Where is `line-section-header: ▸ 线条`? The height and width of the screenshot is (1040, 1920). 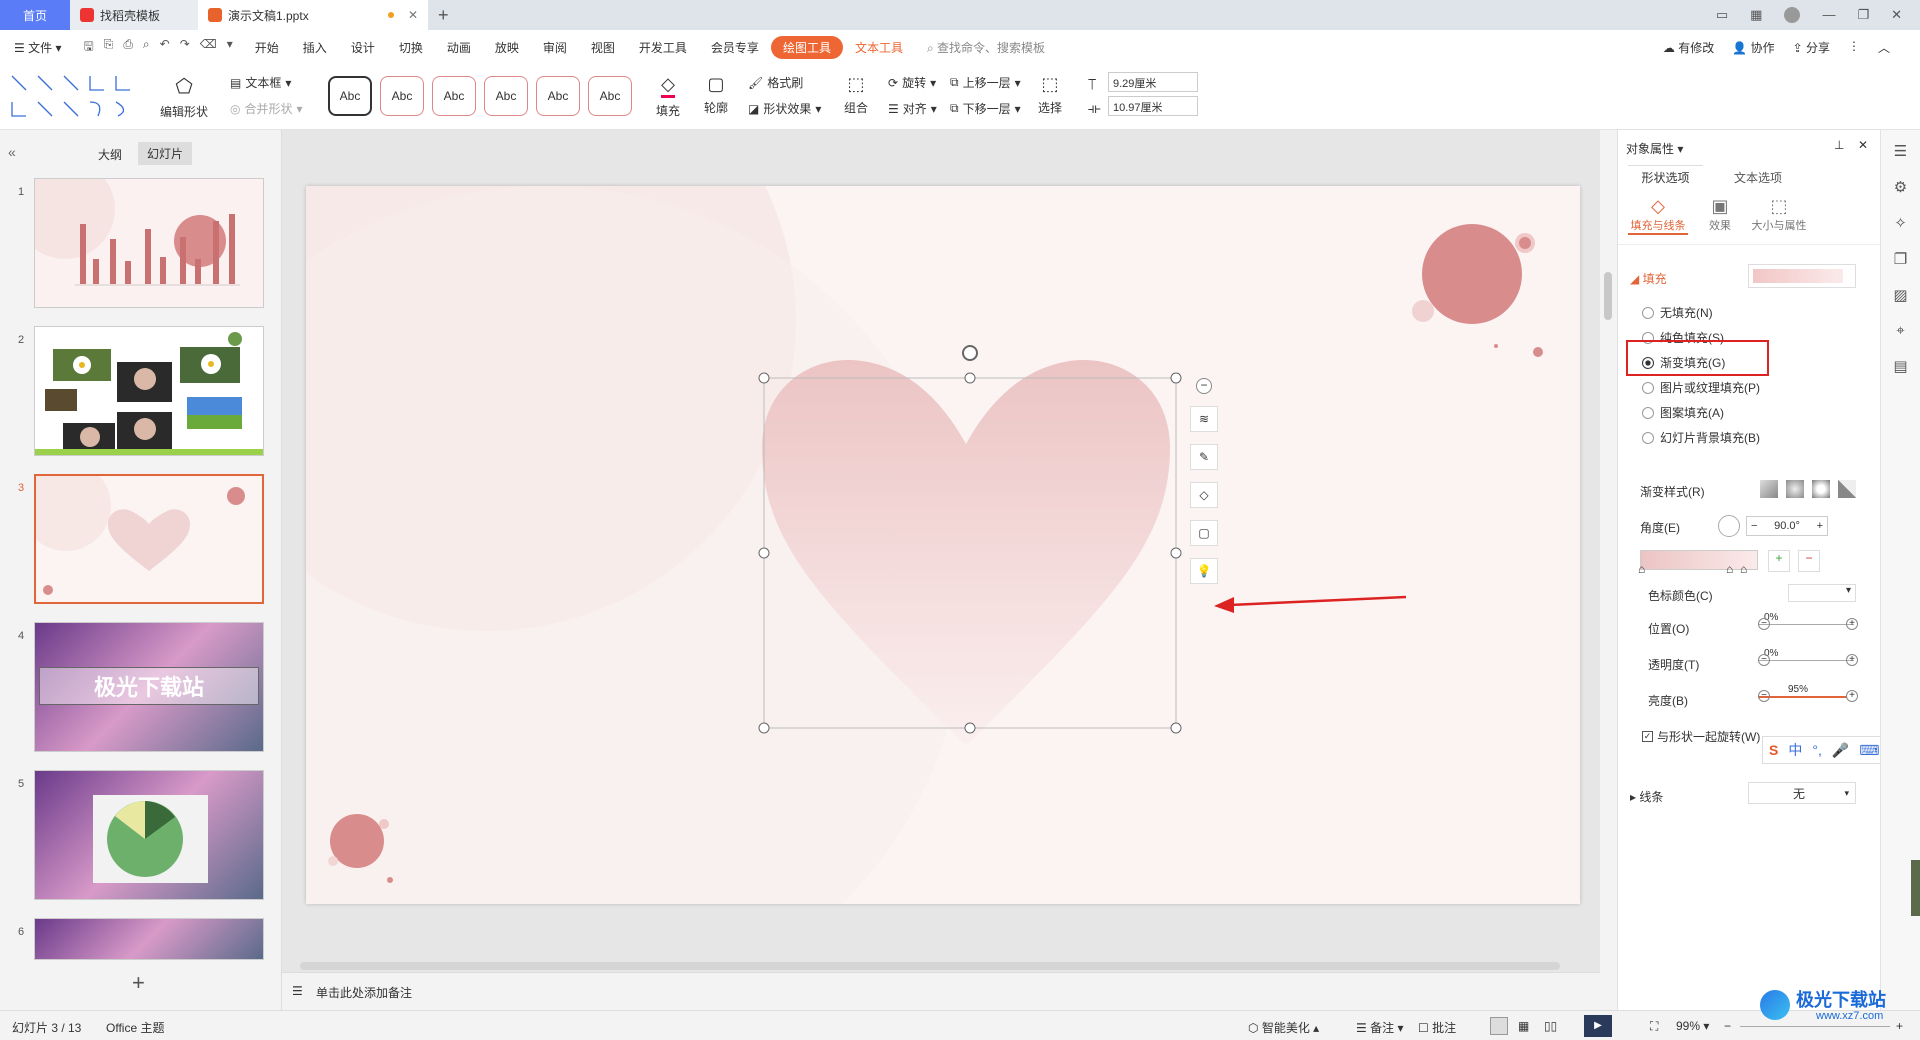 line-section-header: ▸ 线条 is located at coordinates (1646, 796).